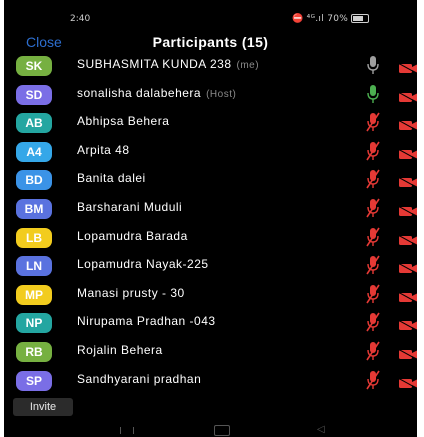  What do you see at coordinates (248, 65) in the screenshot?
I see `participant-tag: (me)` at bounding box center [248, 65].